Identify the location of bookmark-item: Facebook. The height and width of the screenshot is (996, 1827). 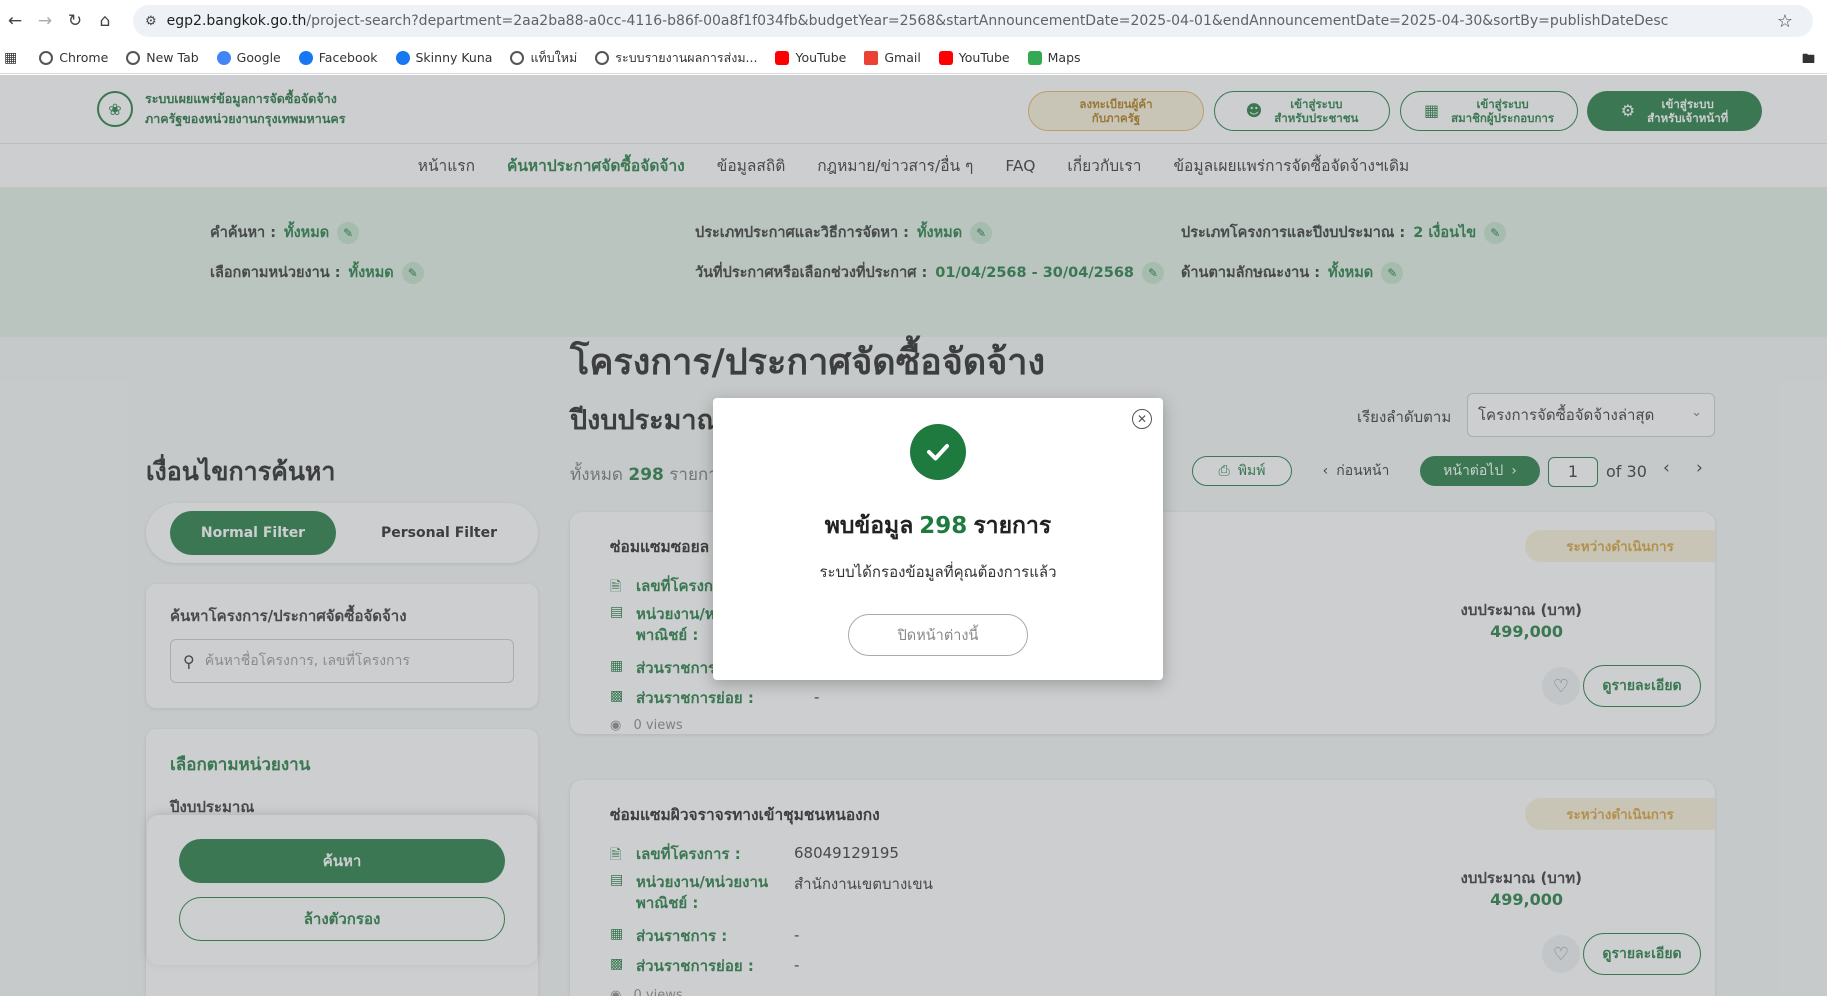
(338, 57).